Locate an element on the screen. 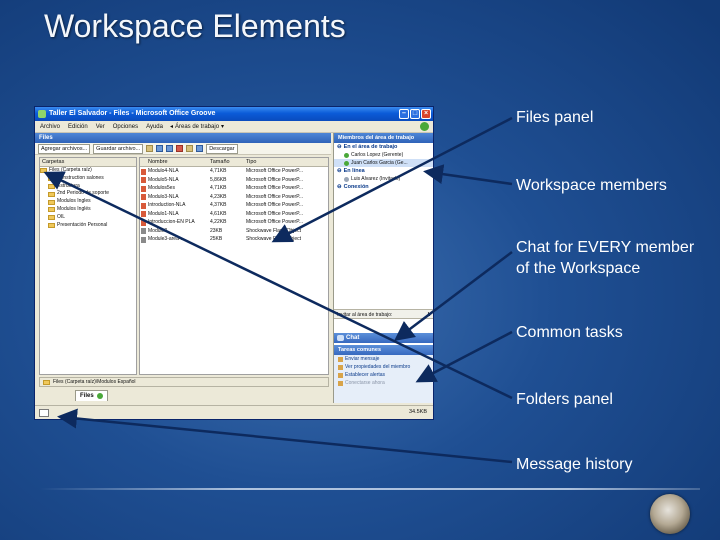 The height and width of the screenshot is (540, 720). members-group-label: En el área de trabajo is located at coordinates (370, 147).